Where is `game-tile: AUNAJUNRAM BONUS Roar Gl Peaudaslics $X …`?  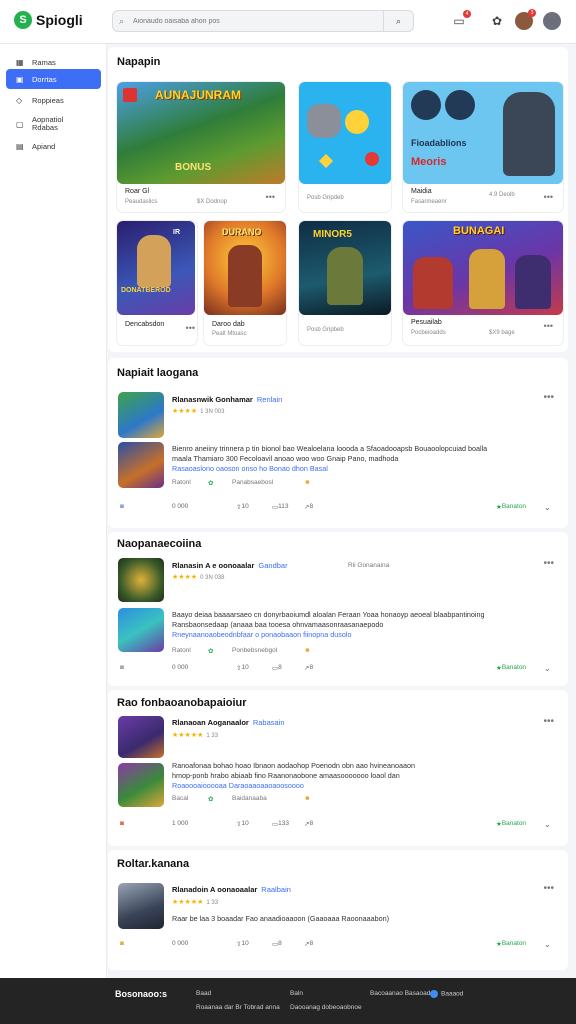
game-tile: AUNAJUNRAM BONUS Roar Gl Peaudaslics $X … is located at coordinates (201, 147).